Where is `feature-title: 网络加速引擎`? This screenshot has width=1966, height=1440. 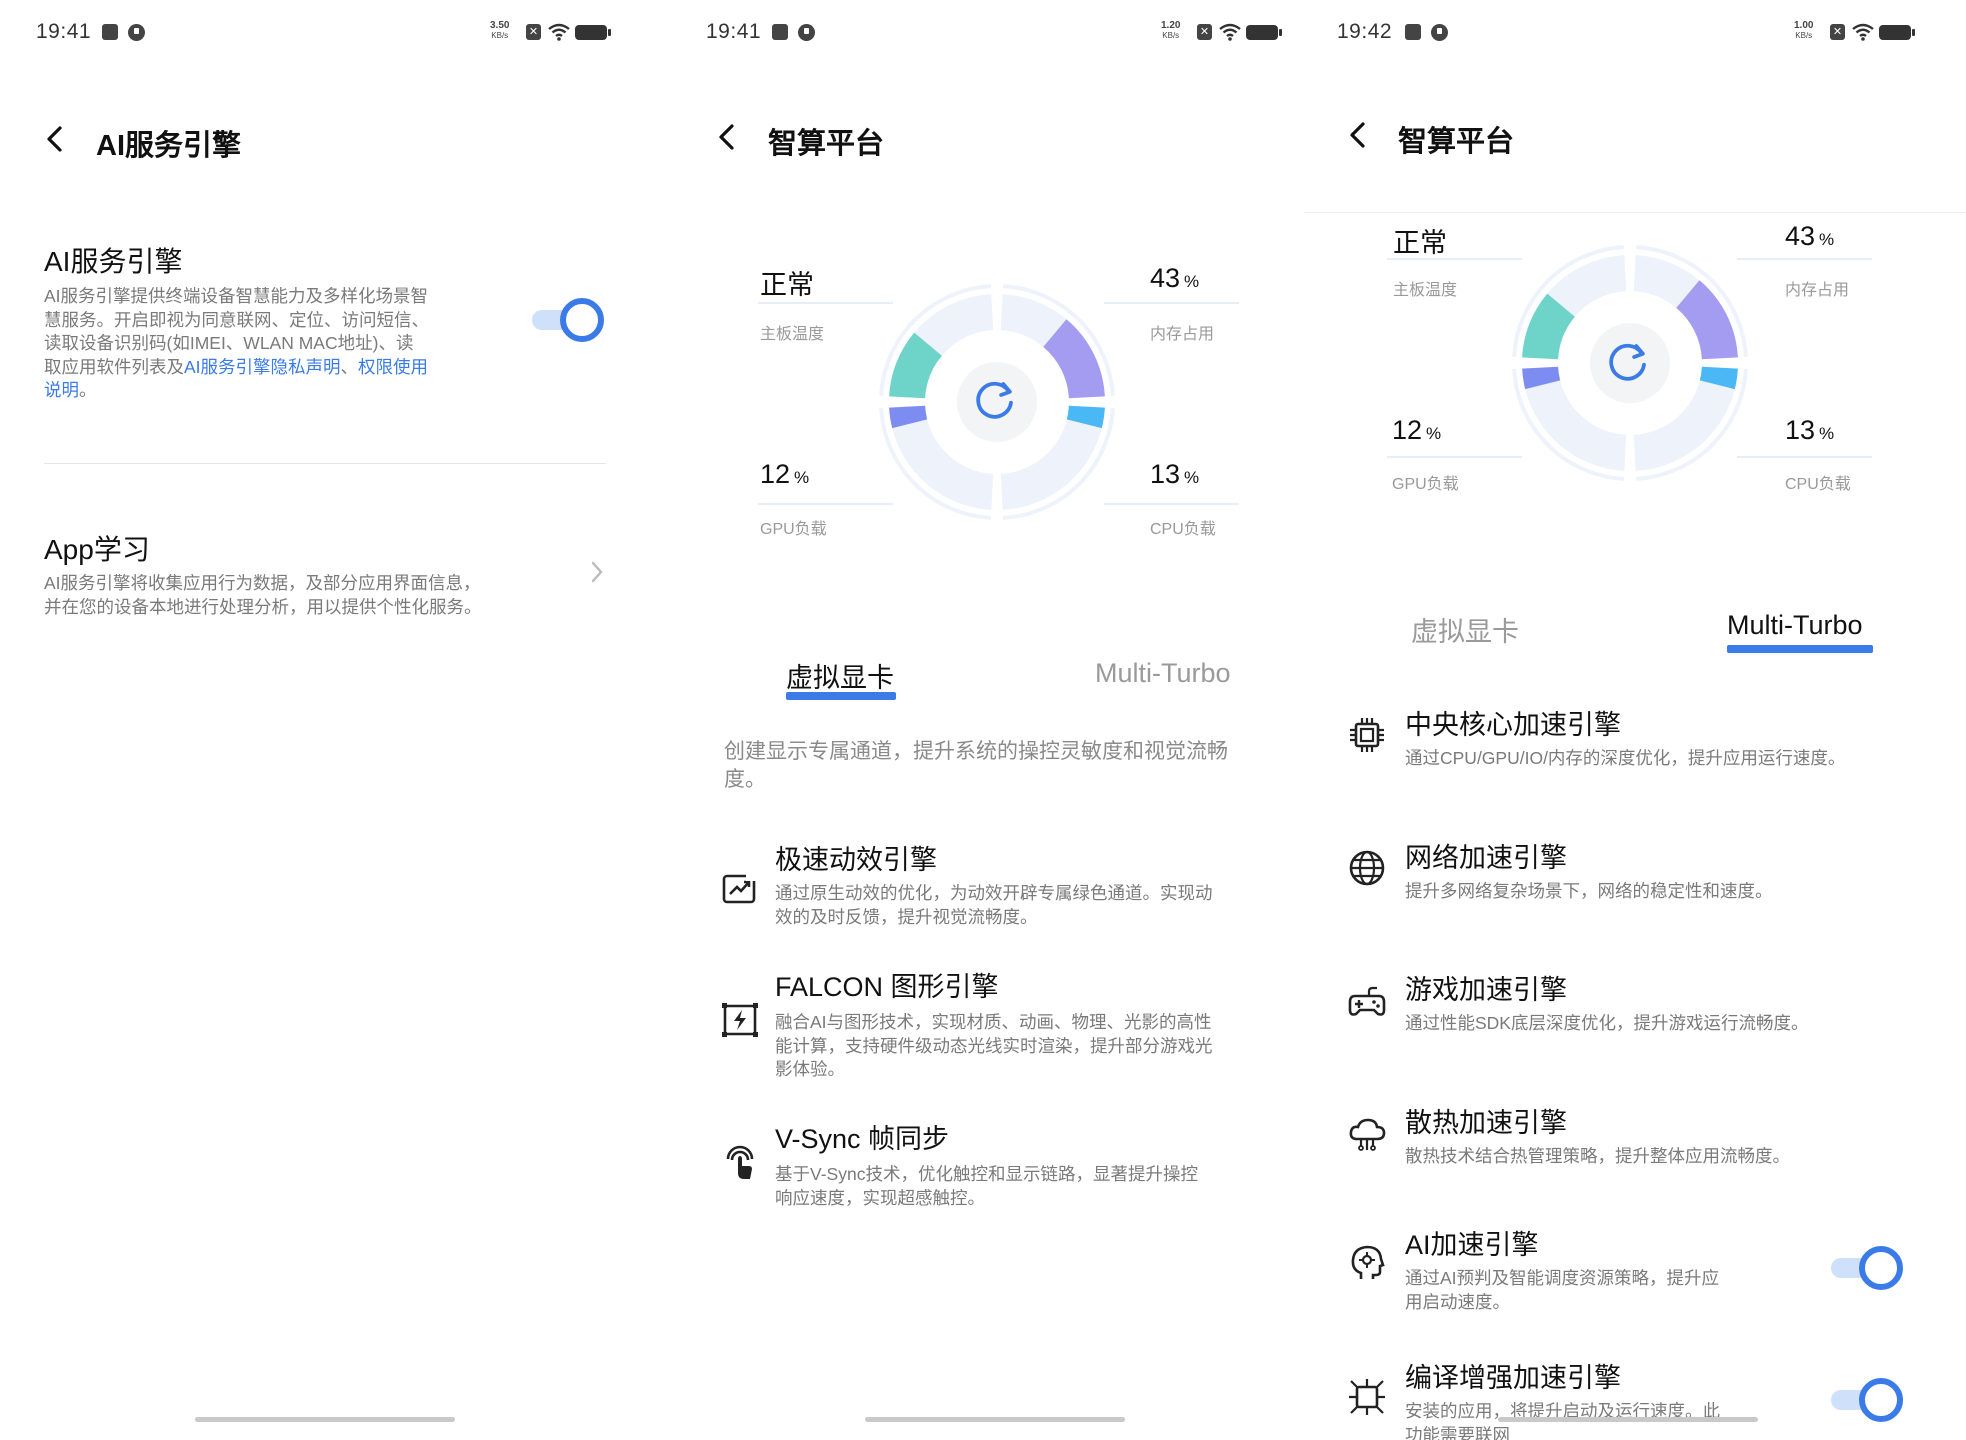 feature-title: 网络加速引擎 is located at coordinates (1486, 858).